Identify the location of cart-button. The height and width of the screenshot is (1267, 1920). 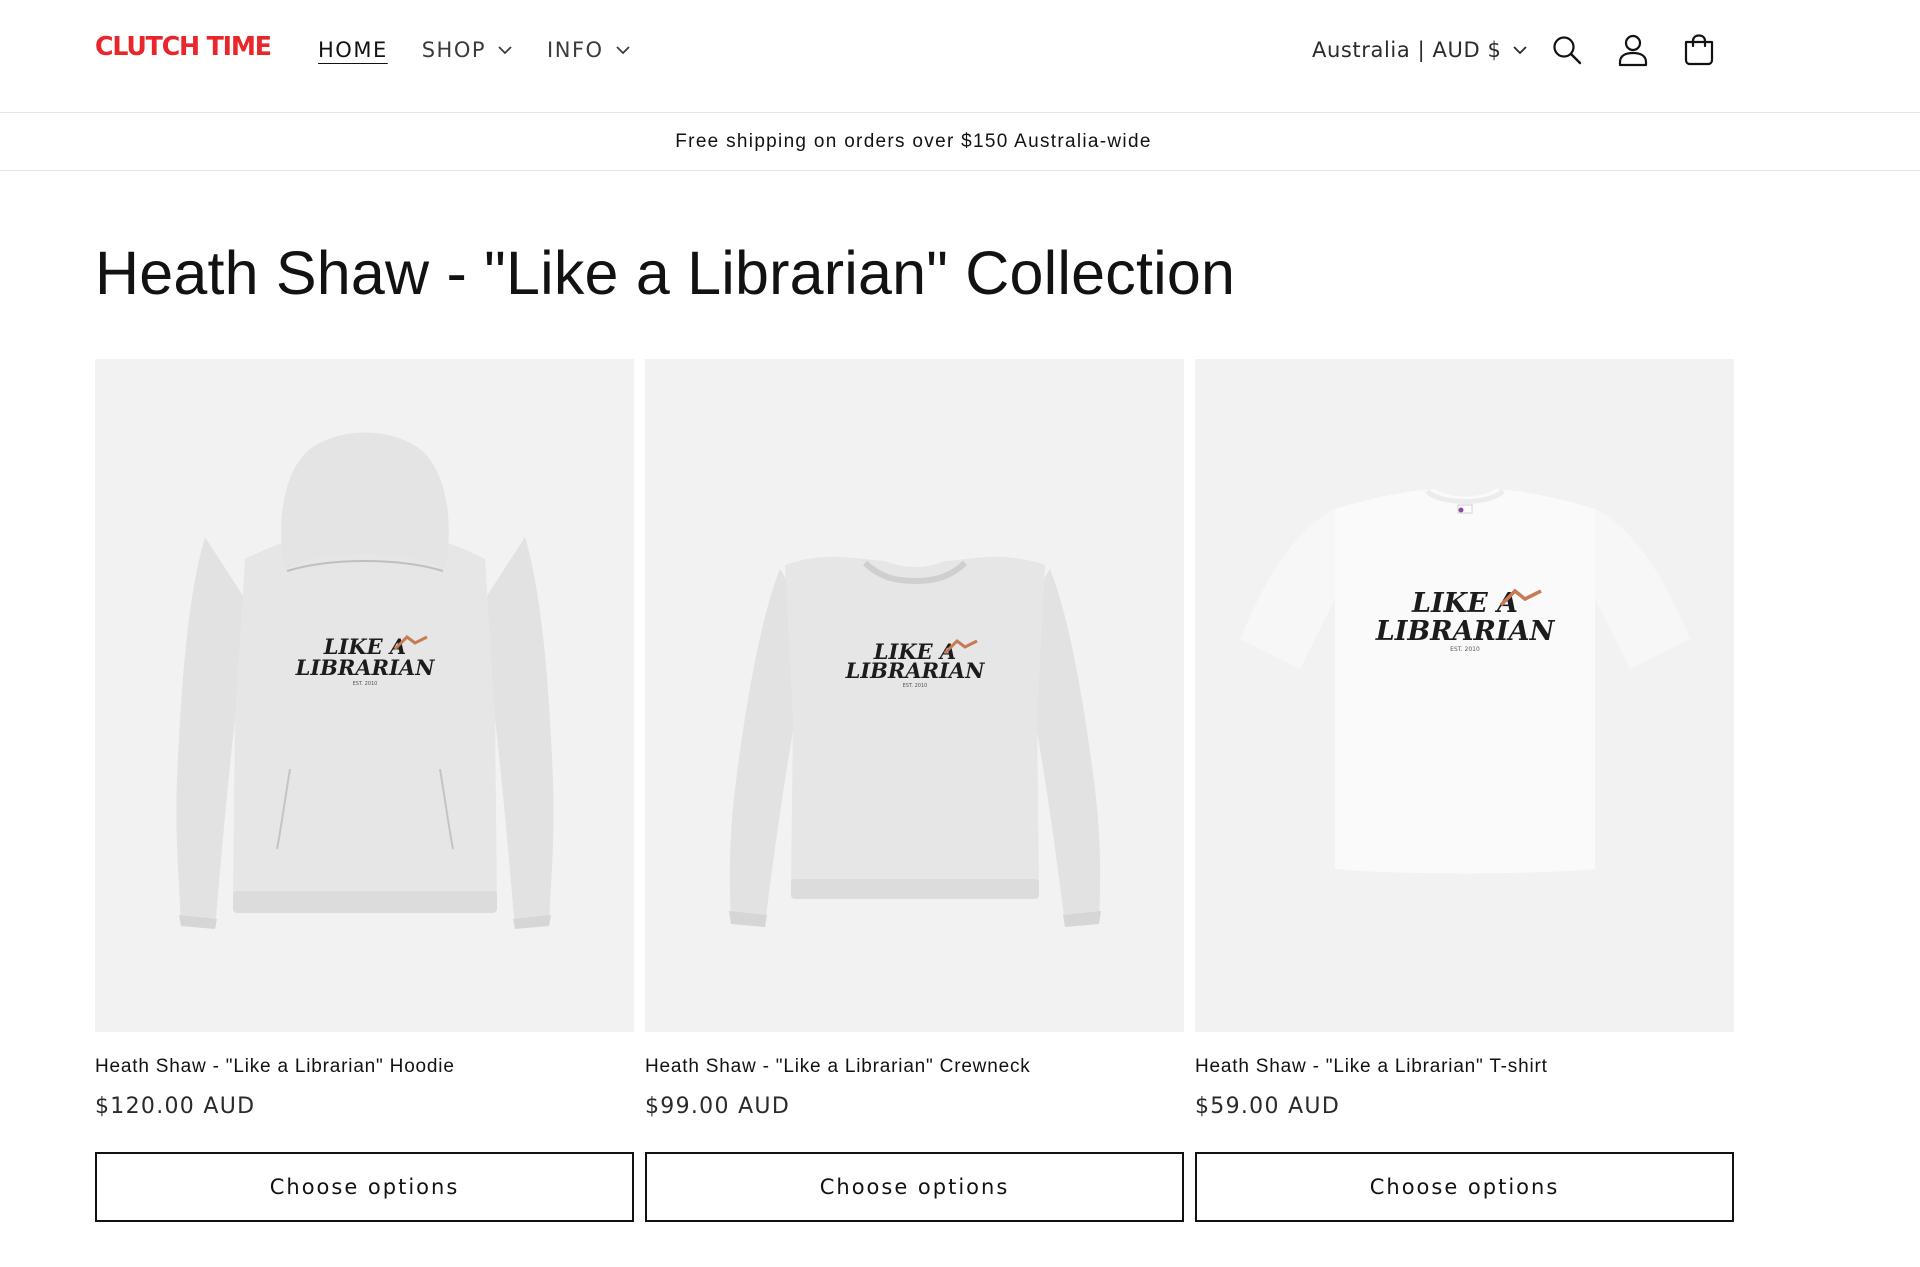
(1699, 50).